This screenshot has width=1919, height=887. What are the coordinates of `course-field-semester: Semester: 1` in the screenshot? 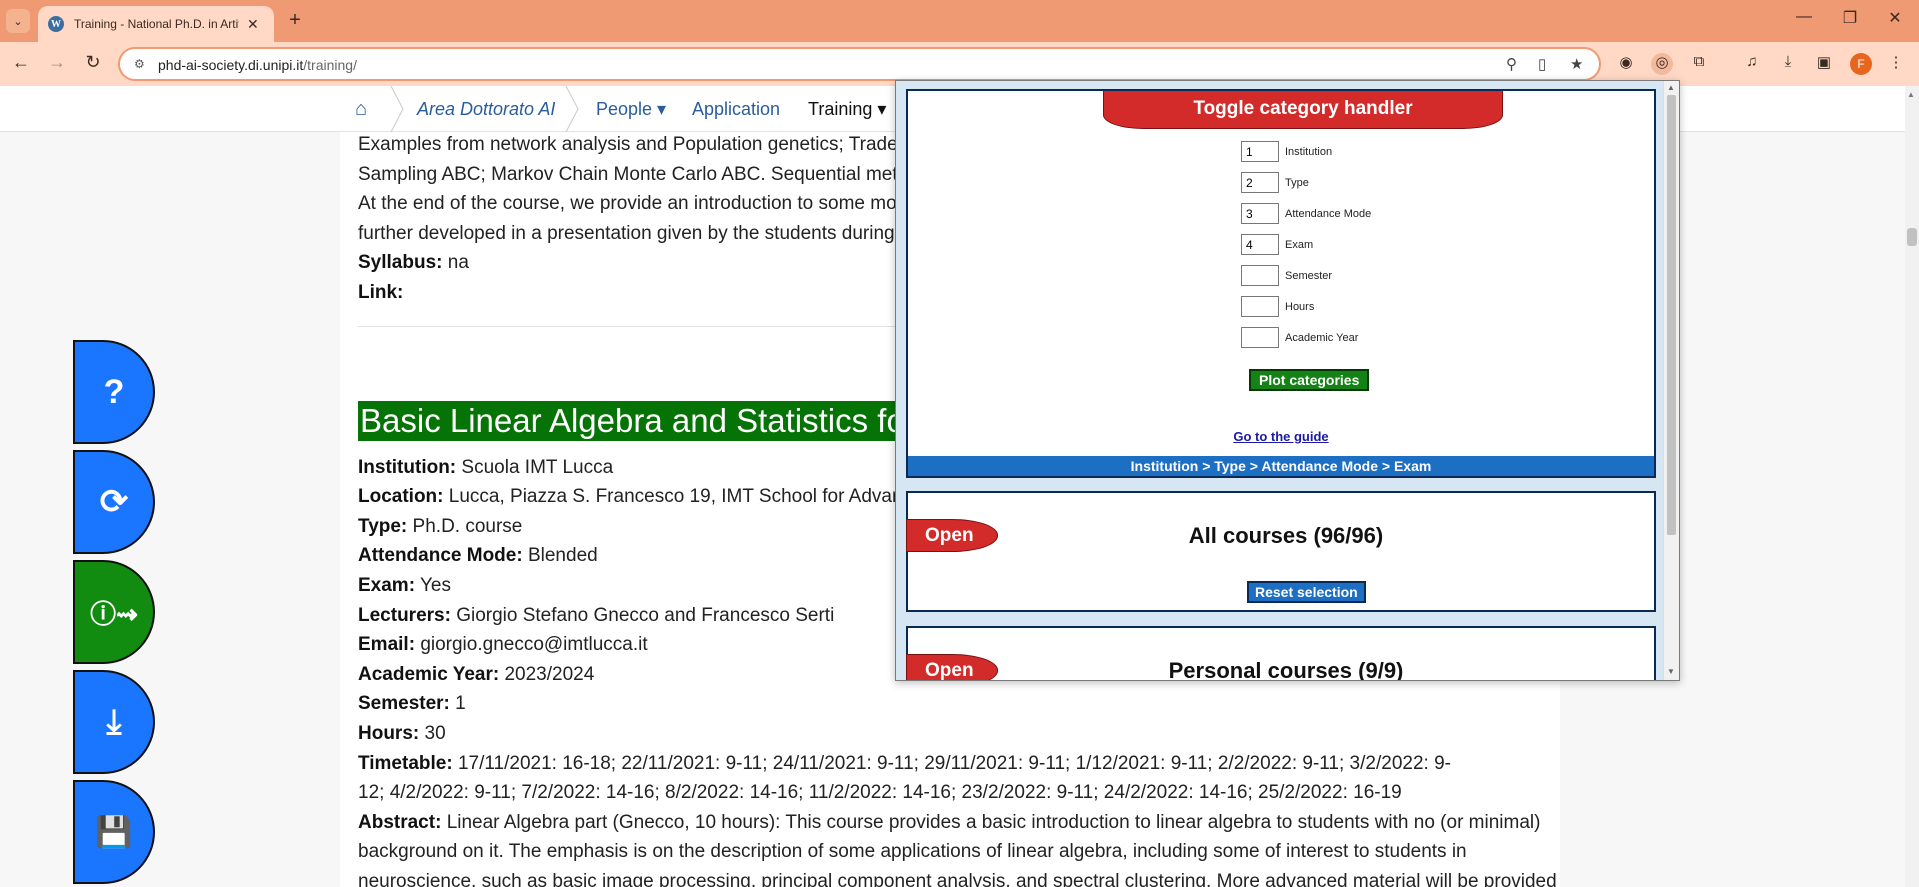 It's located at (412, 703).